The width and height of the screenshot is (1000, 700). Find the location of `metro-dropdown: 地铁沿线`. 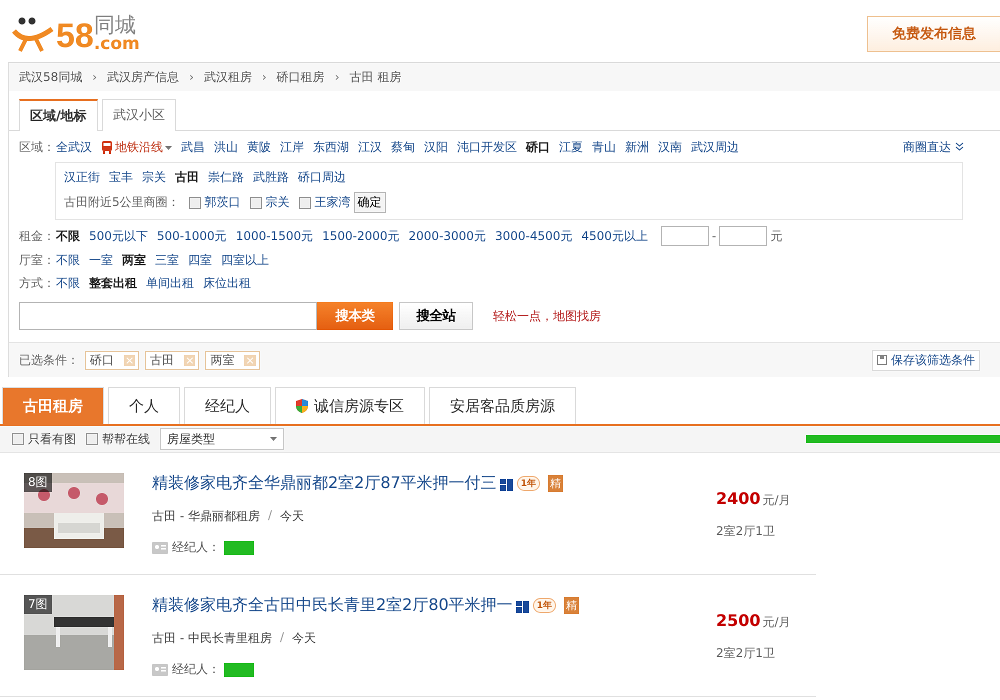

metro-dropdown: 地铁沿线 is located at coordinates (136, 147).